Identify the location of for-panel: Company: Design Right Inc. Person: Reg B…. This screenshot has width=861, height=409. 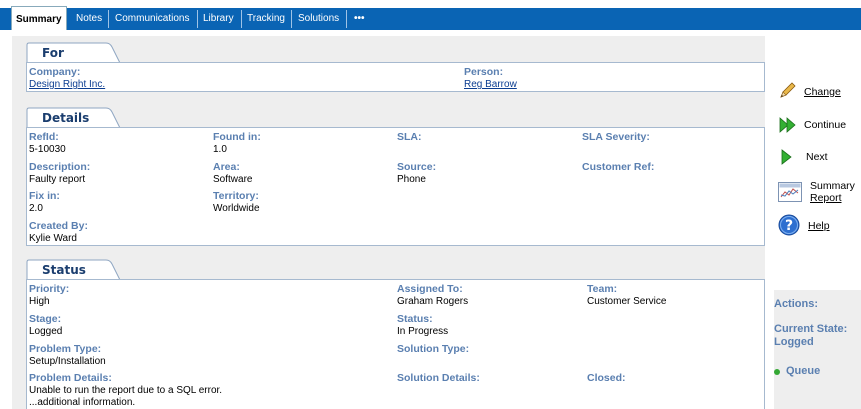
(395, 77).